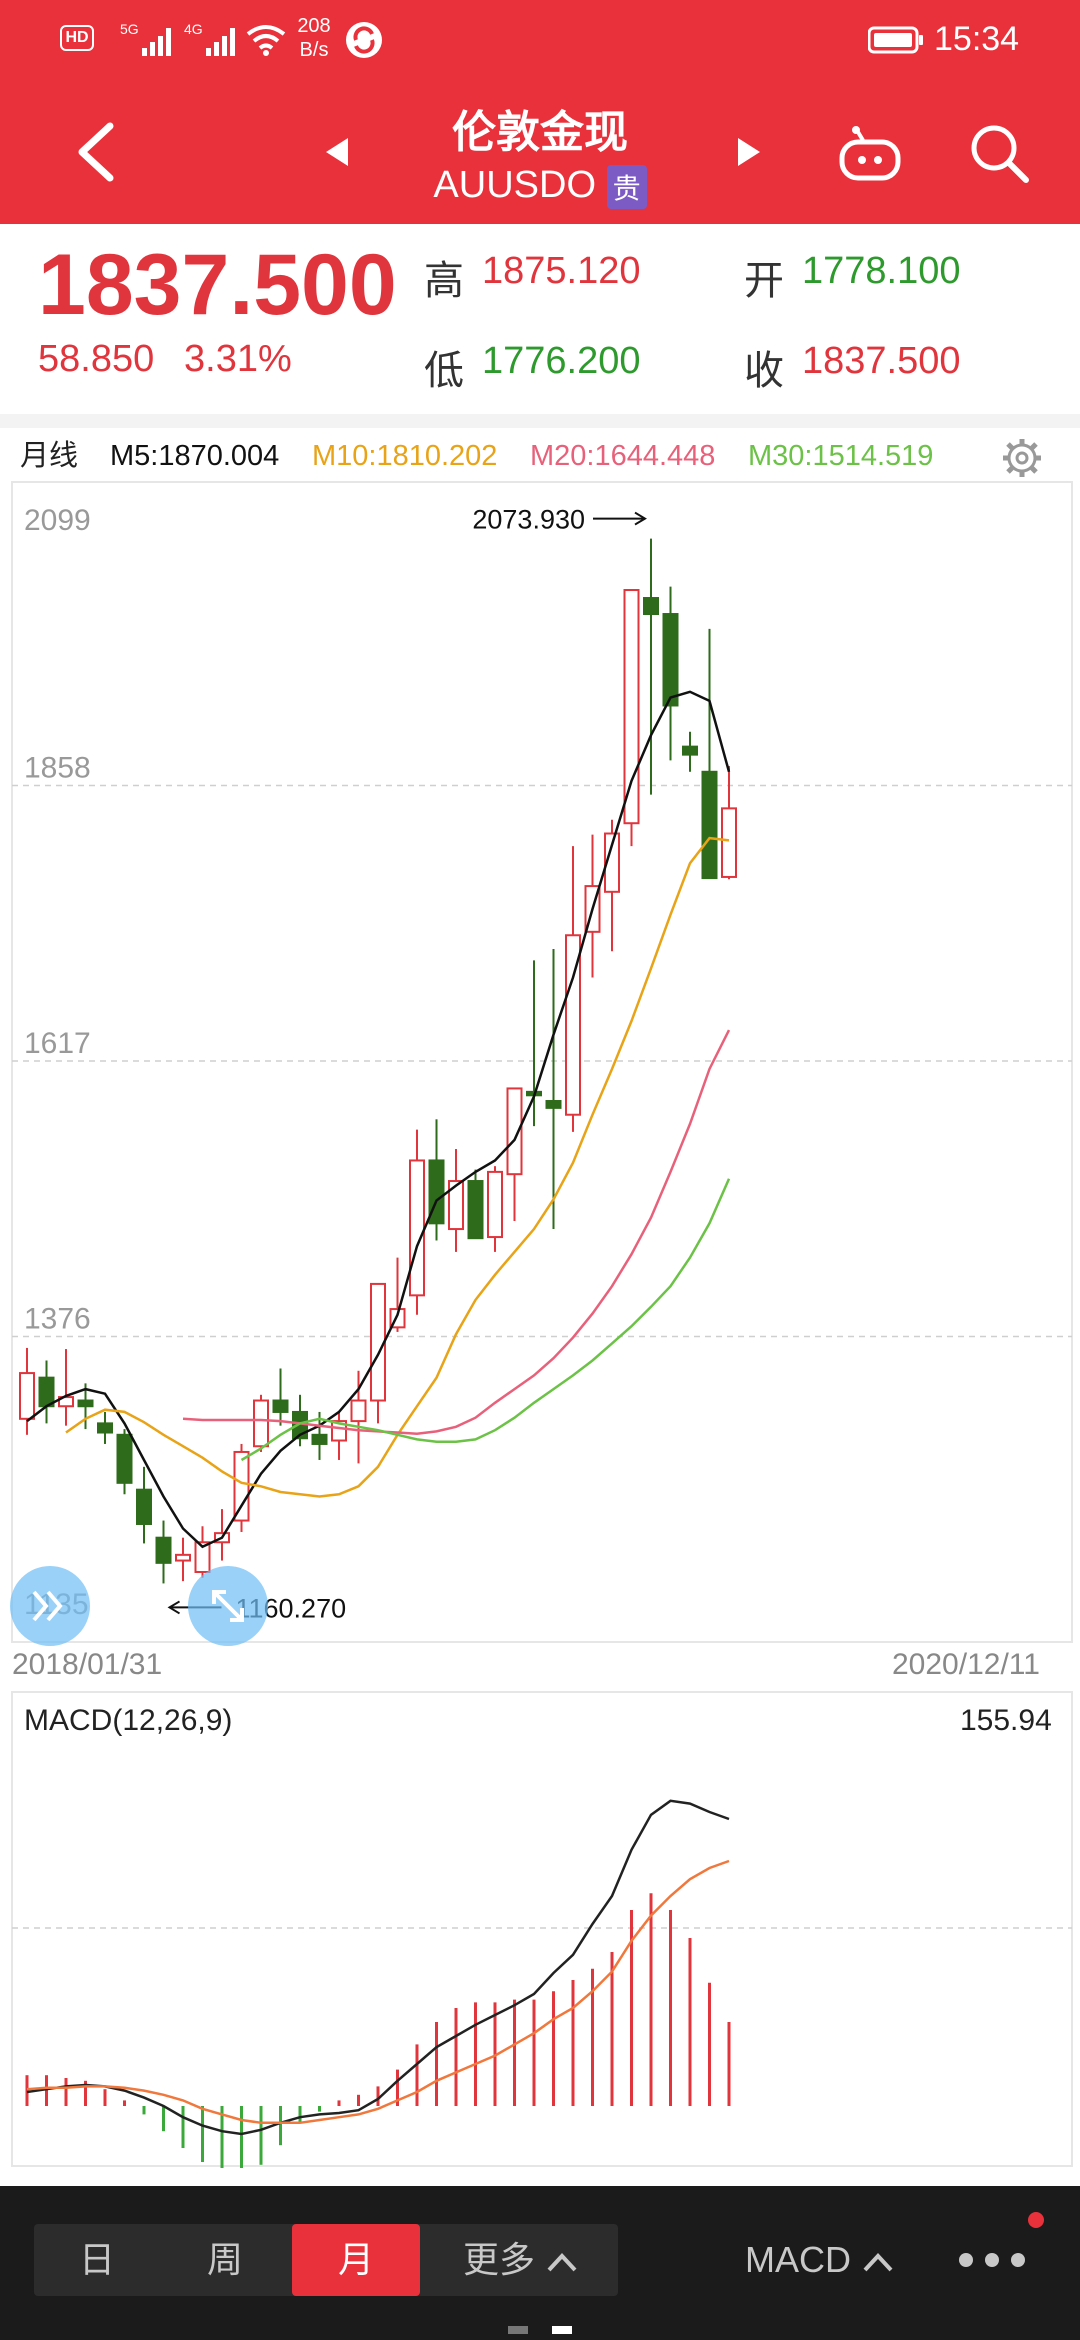  Describe the element at coordinates (217, 285) in the screenshot. I see `last-price: 1837.500` at that location.